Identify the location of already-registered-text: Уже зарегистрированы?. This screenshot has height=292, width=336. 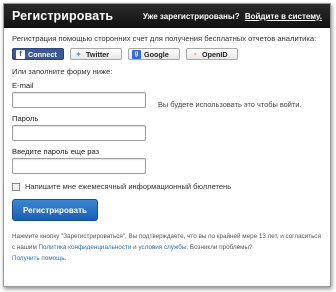
(191, 16).